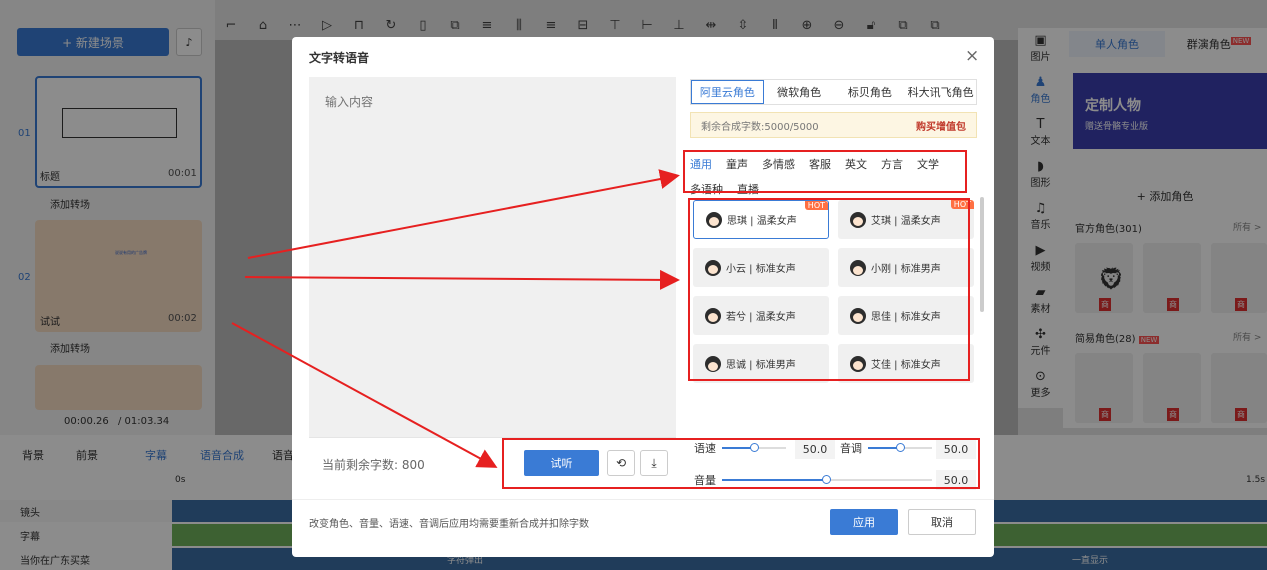 The width and height of the screenshot is (1267, 570). I want to click on remaining-count: 当前剩余字数: 800, so click(373, 465).